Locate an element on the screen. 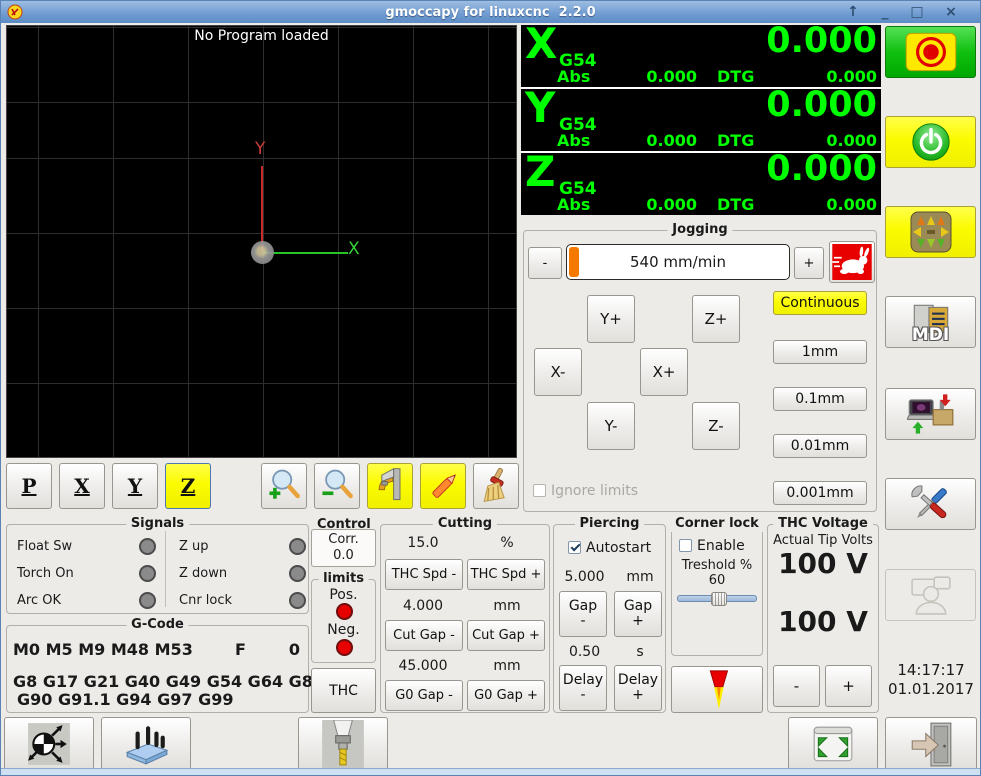  arc-ok-led is located at coordinates (147, 600).